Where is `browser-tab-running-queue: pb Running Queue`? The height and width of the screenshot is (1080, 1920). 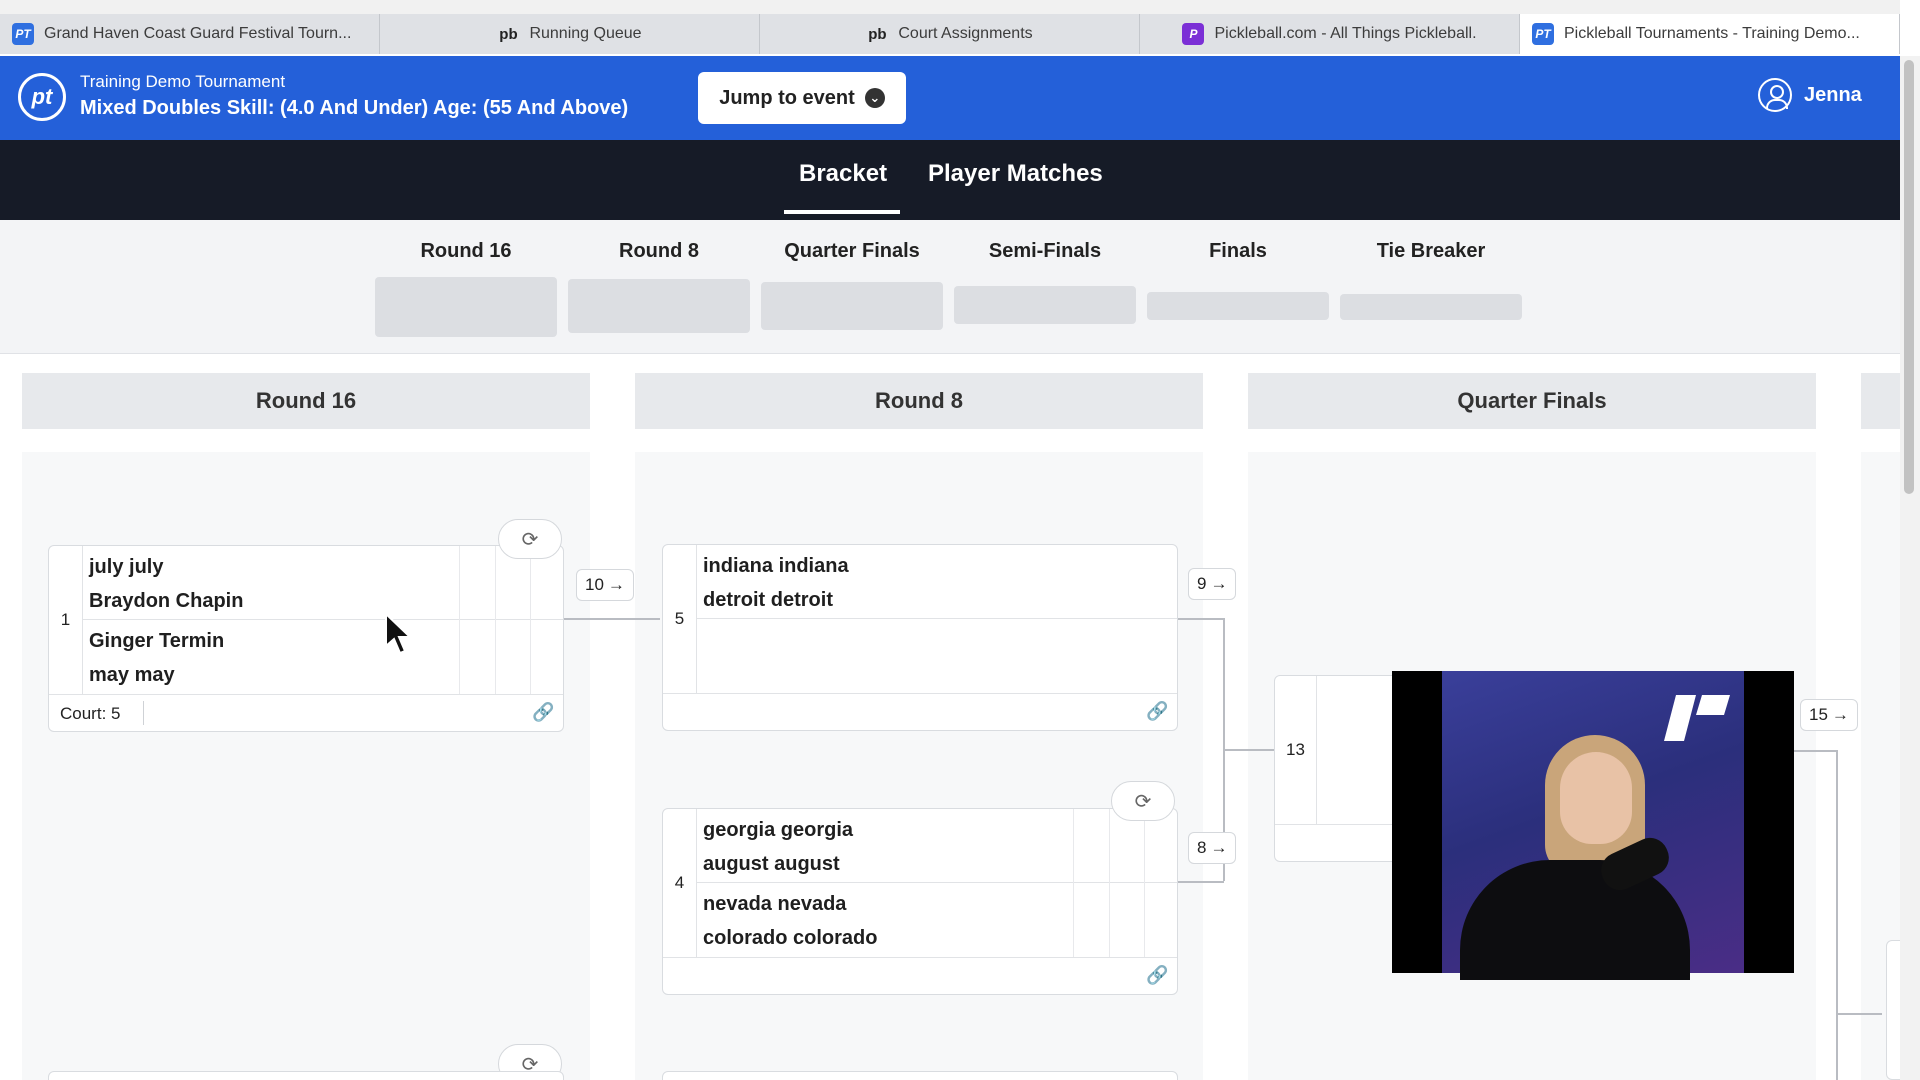 browser-tab-running-queue: pb Running Queue is located at coordinates (570, 34).